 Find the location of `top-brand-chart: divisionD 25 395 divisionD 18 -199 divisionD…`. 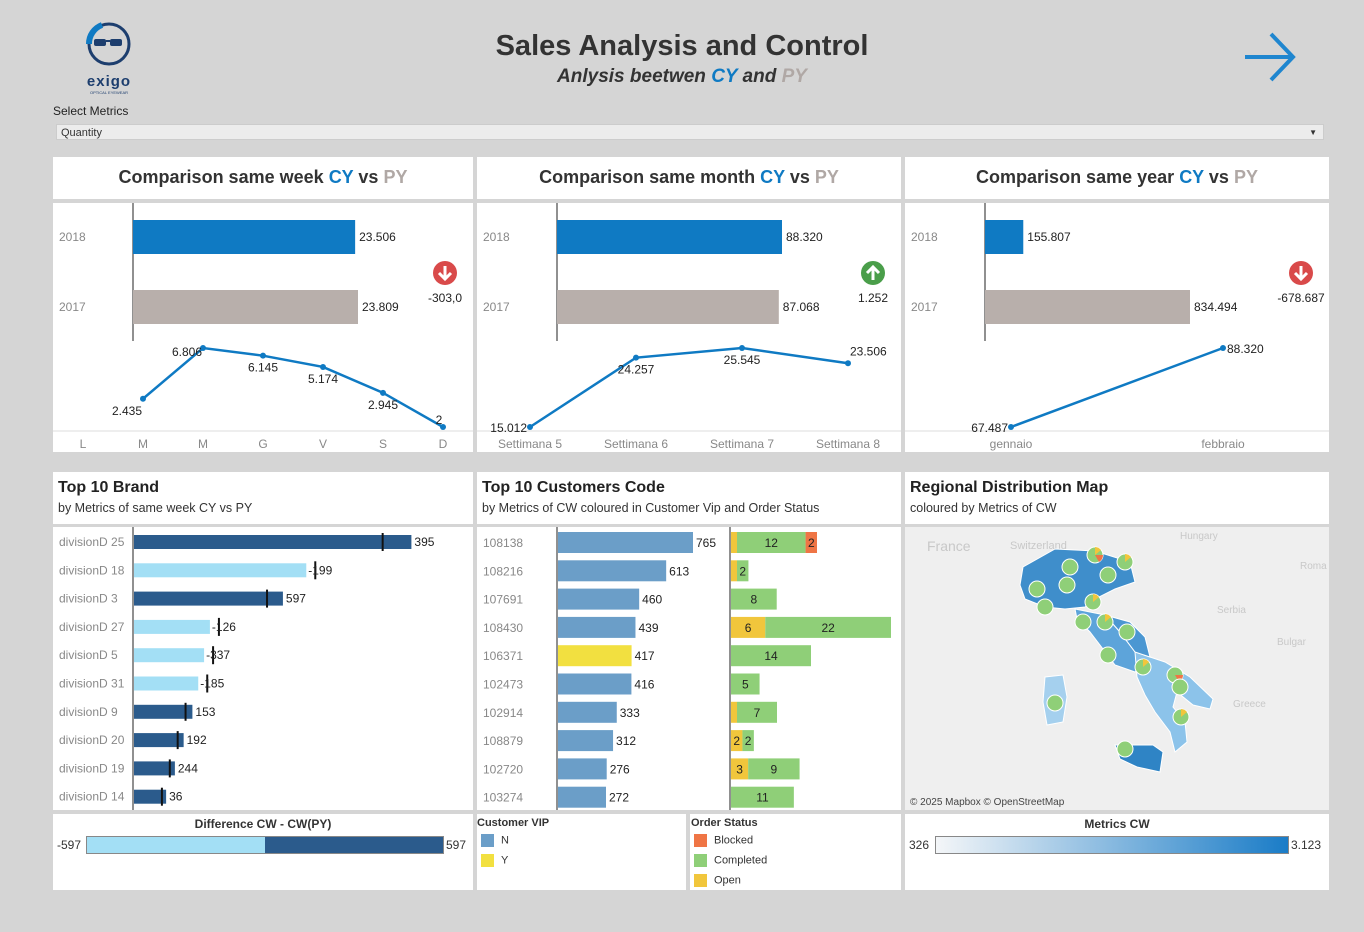

top-brand-chart: divisionD 25 395 divisionD 18 -199 divisionD… is located at coordinates (263, 668).